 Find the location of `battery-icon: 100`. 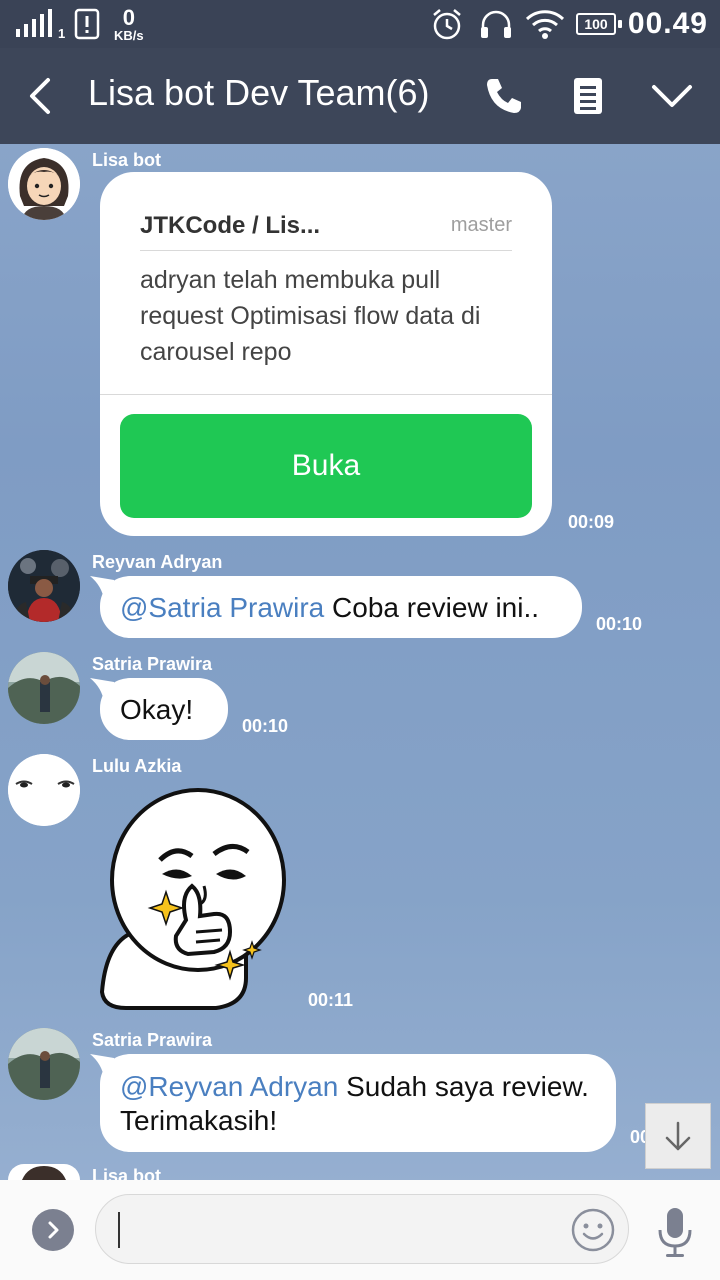

battery-icon: 100 is located at coordinates (599, 24).